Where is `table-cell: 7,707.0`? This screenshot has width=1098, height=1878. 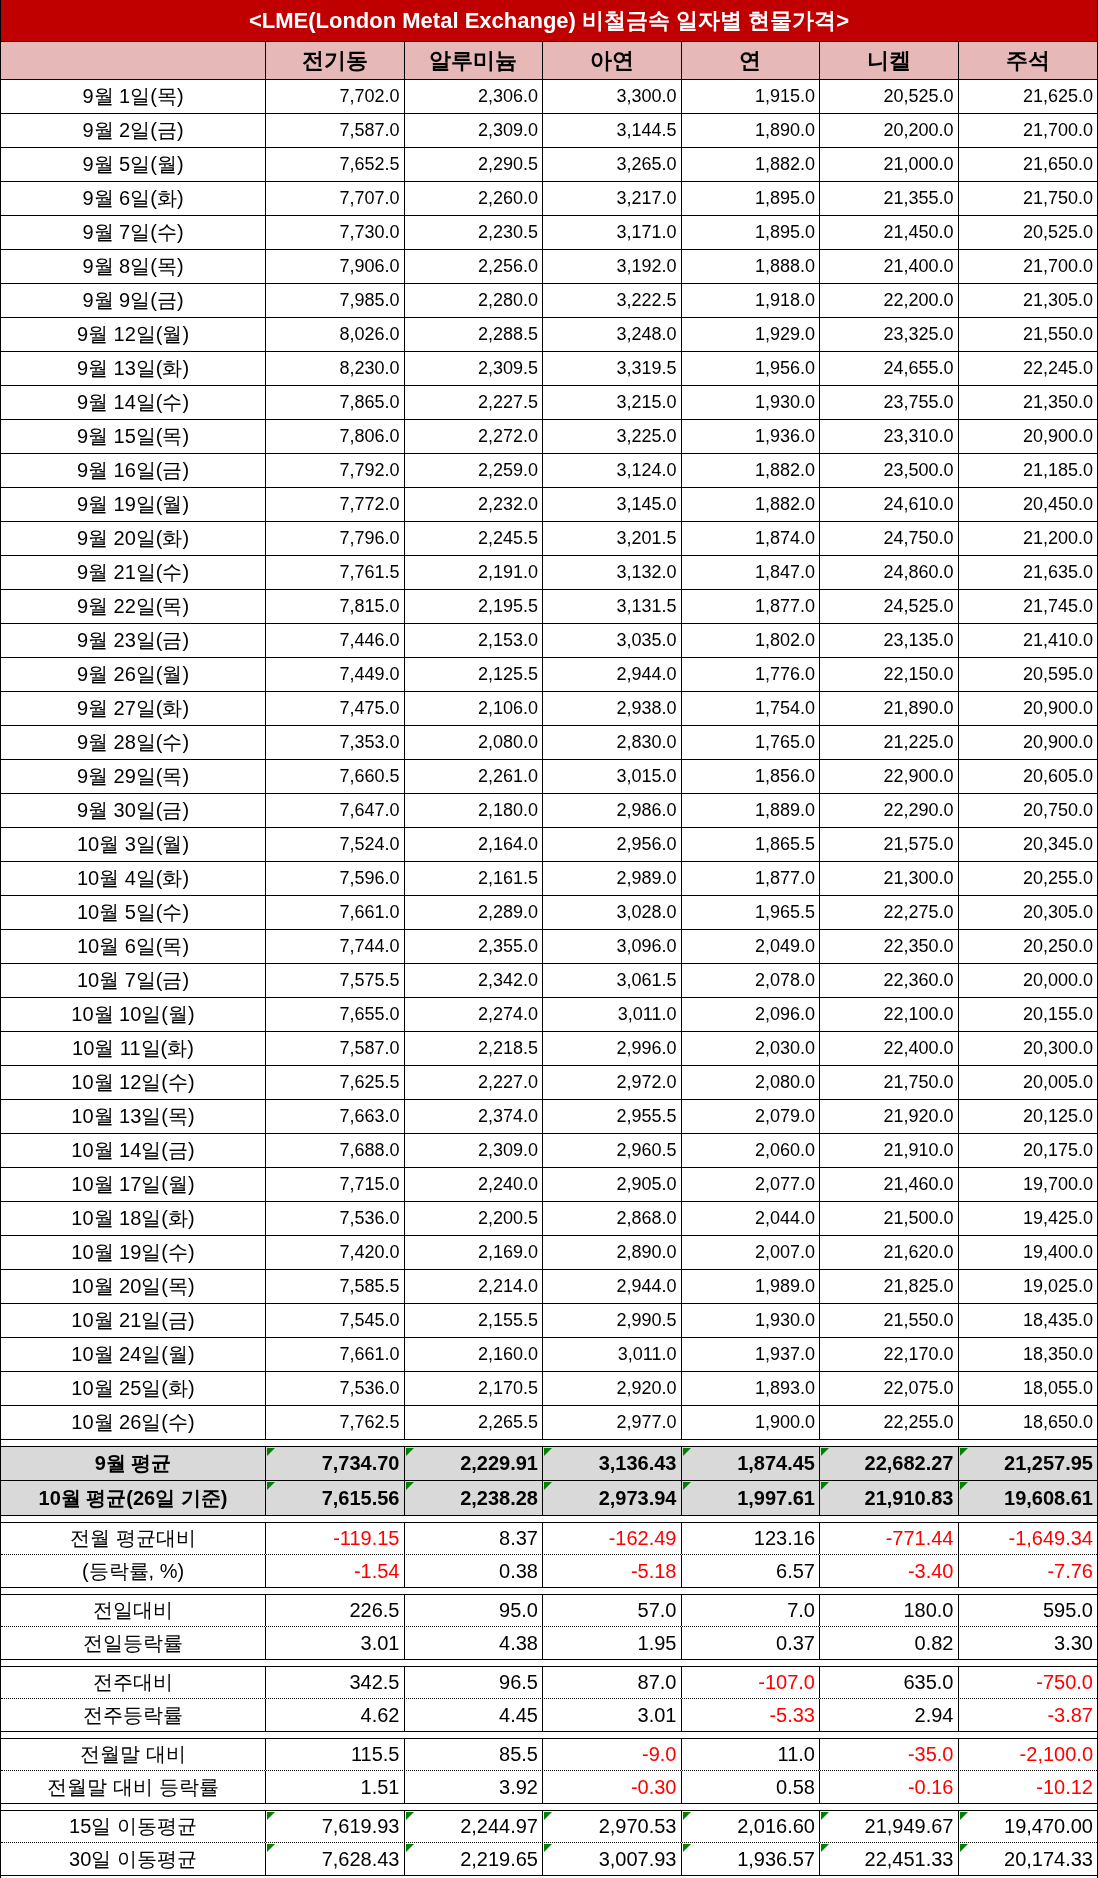
table-cell: 7,707.0 is located at coordinates (335, 198).